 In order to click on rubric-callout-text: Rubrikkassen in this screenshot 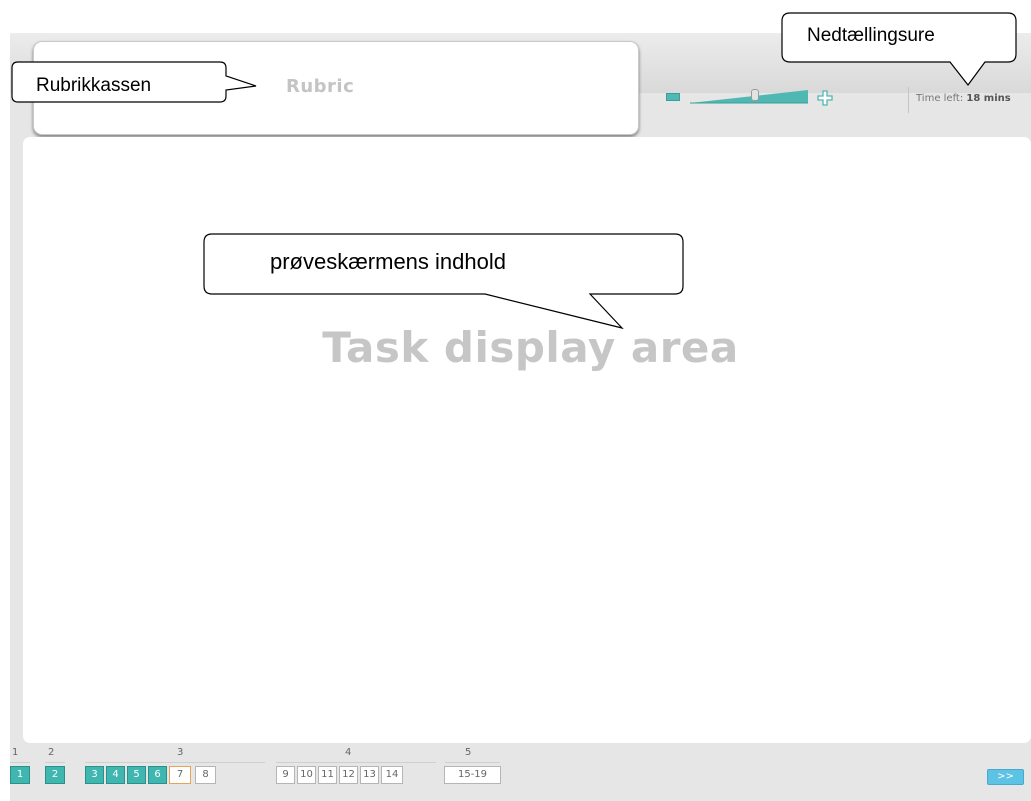, I will do `click(94, 85)`.